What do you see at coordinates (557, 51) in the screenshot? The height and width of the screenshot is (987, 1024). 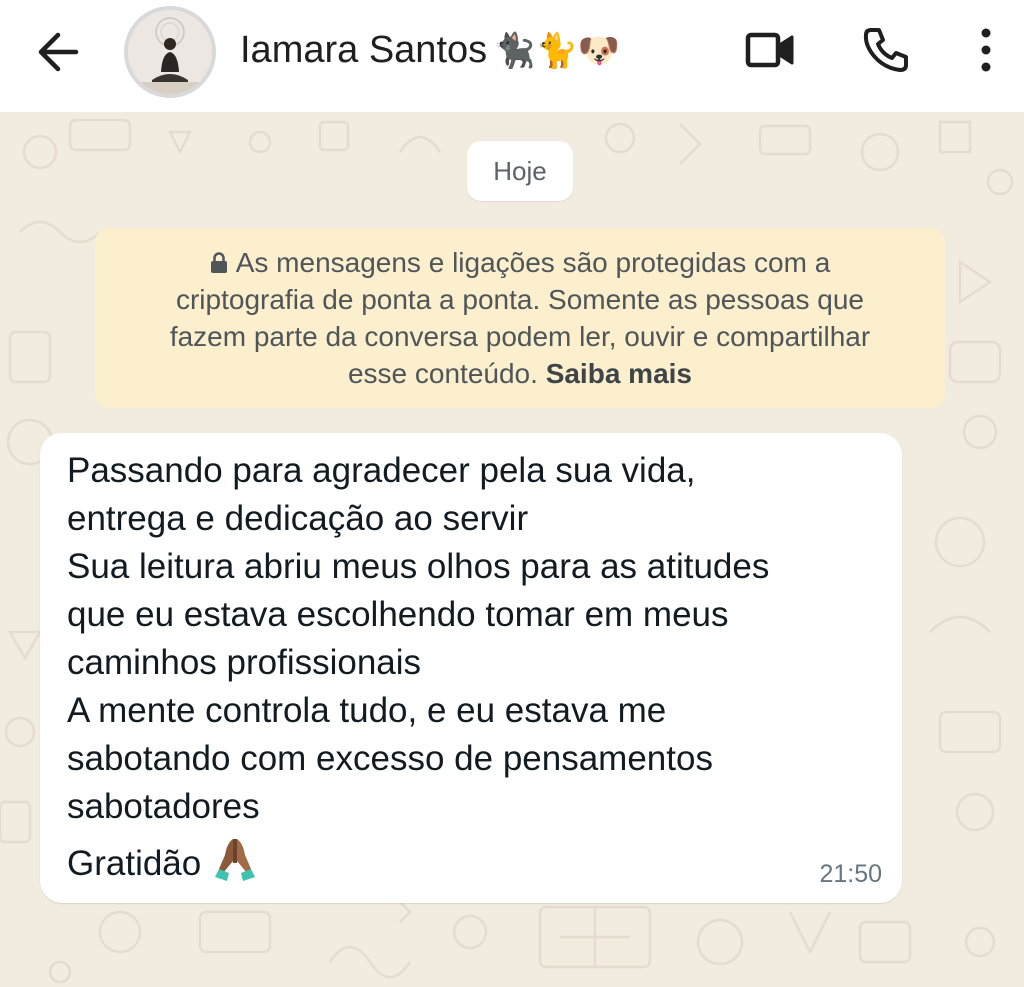 I see `pet-emojis: 🐈‍⬛🐈🐶` at bounding box center [557, 51].